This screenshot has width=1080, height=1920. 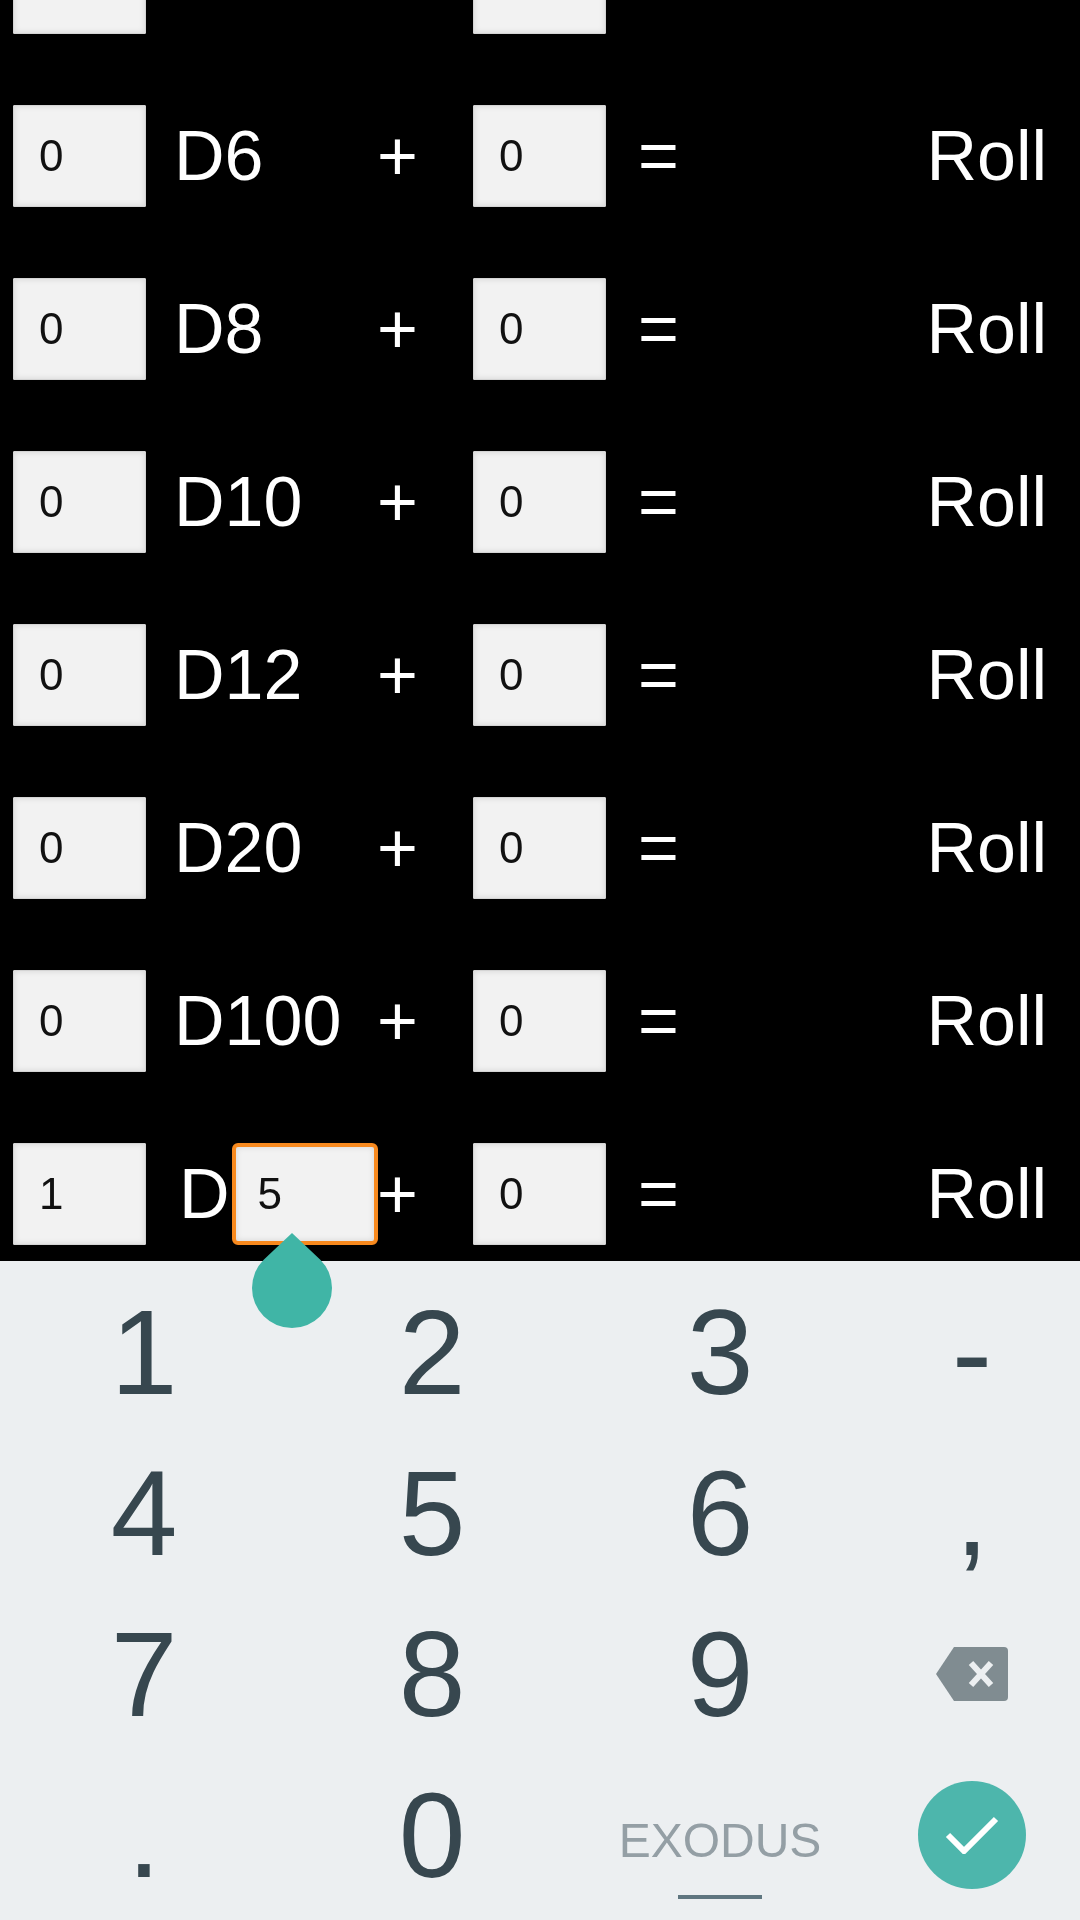 What do you see at coordinates (720, 1673) in the screenshot?
I see `key: 9` at bounding box center [720, 1673].